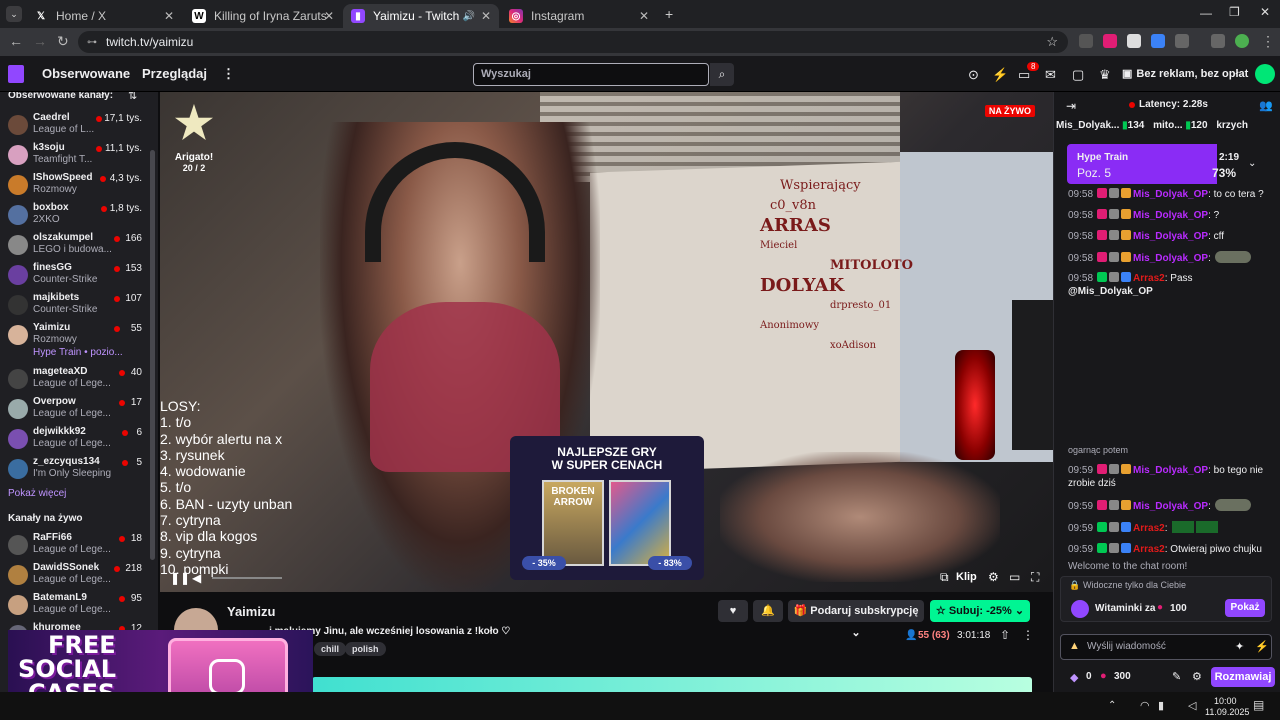 Image resolution: width=1280 pixels, height=720 pixels. Describe the element at coordinates (1239, 646) in the screenshot. I see `emote-picker-icon: ✦` at that location.